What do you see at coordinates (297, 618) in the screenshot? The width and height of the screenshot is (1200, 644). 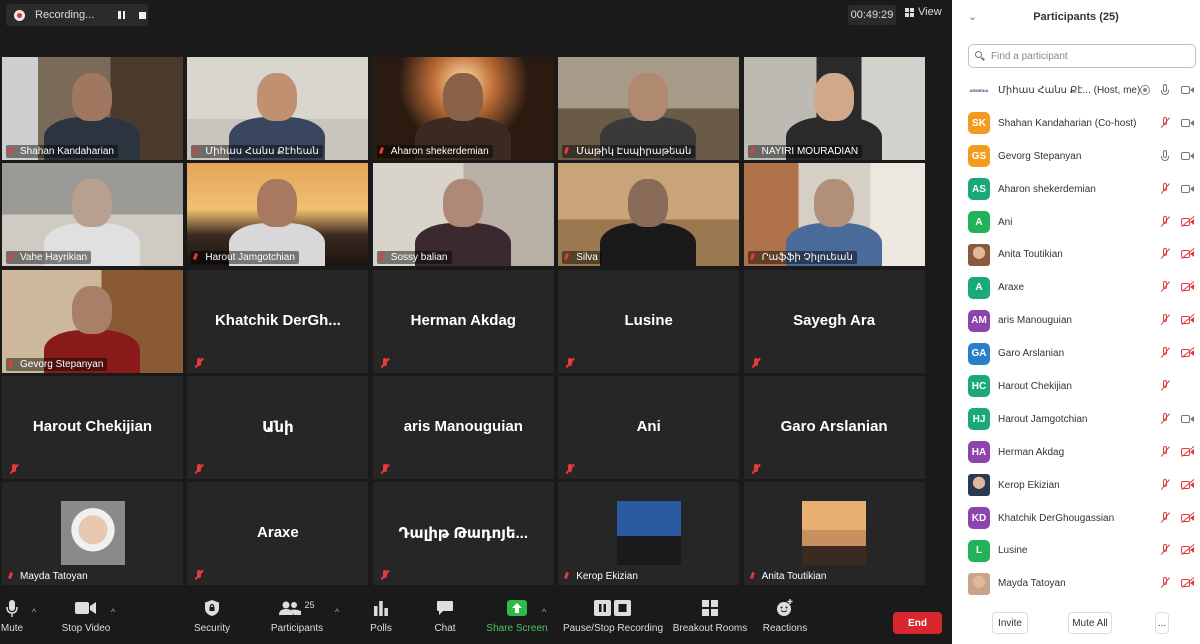 I see `participants-button: 25 Participants` at bounding box center [297, 618].